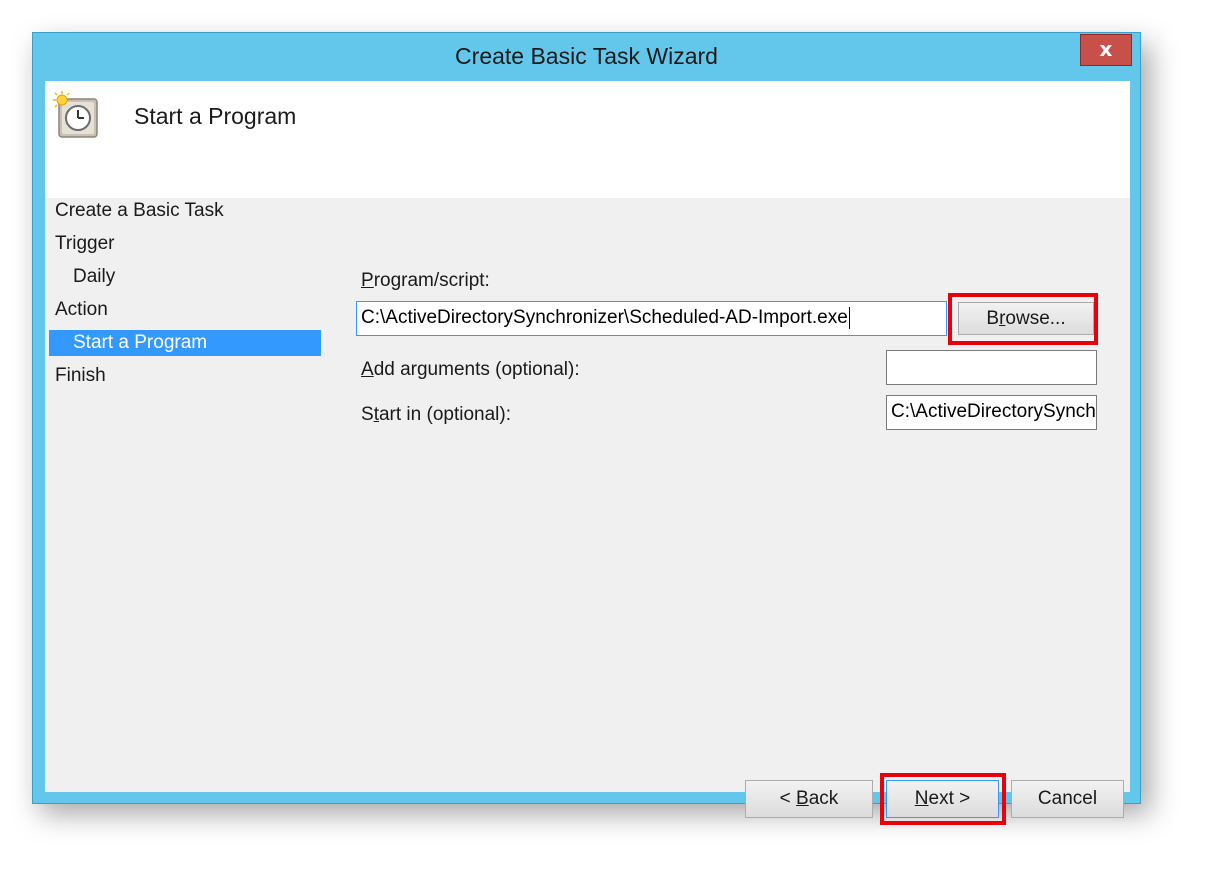 The height and width of the screenshot is (870, 1207). I want to click on close-button: x, so click(1106, 50).